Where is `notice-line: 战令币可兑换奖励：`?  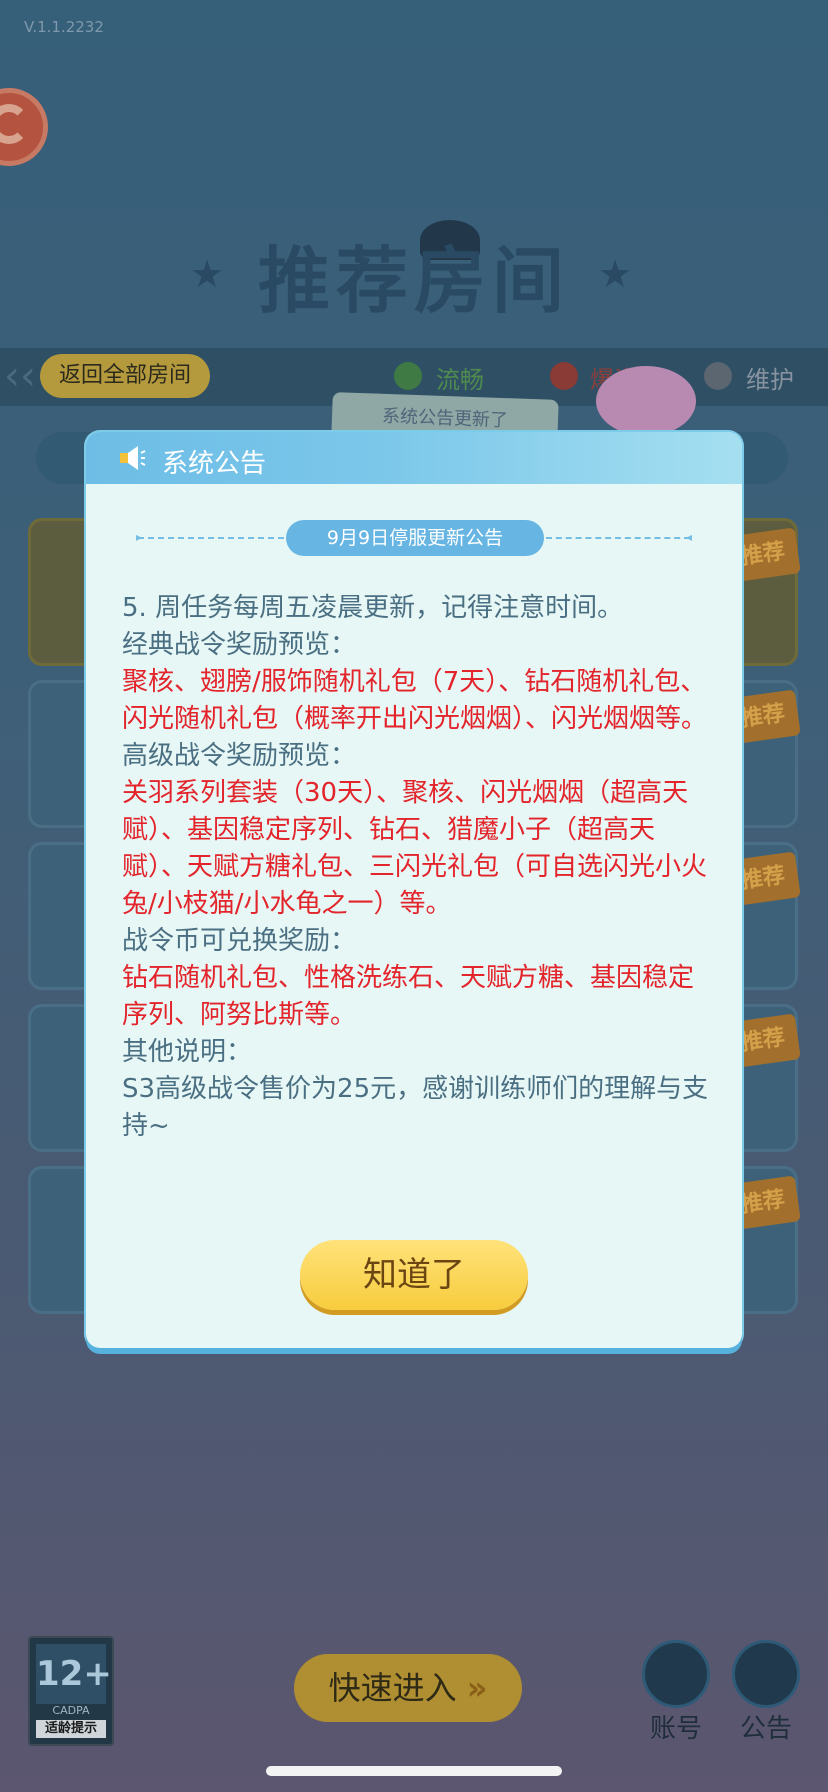 notice-line: 战令币可兑换奖励： is located at coordinates (239, 941).